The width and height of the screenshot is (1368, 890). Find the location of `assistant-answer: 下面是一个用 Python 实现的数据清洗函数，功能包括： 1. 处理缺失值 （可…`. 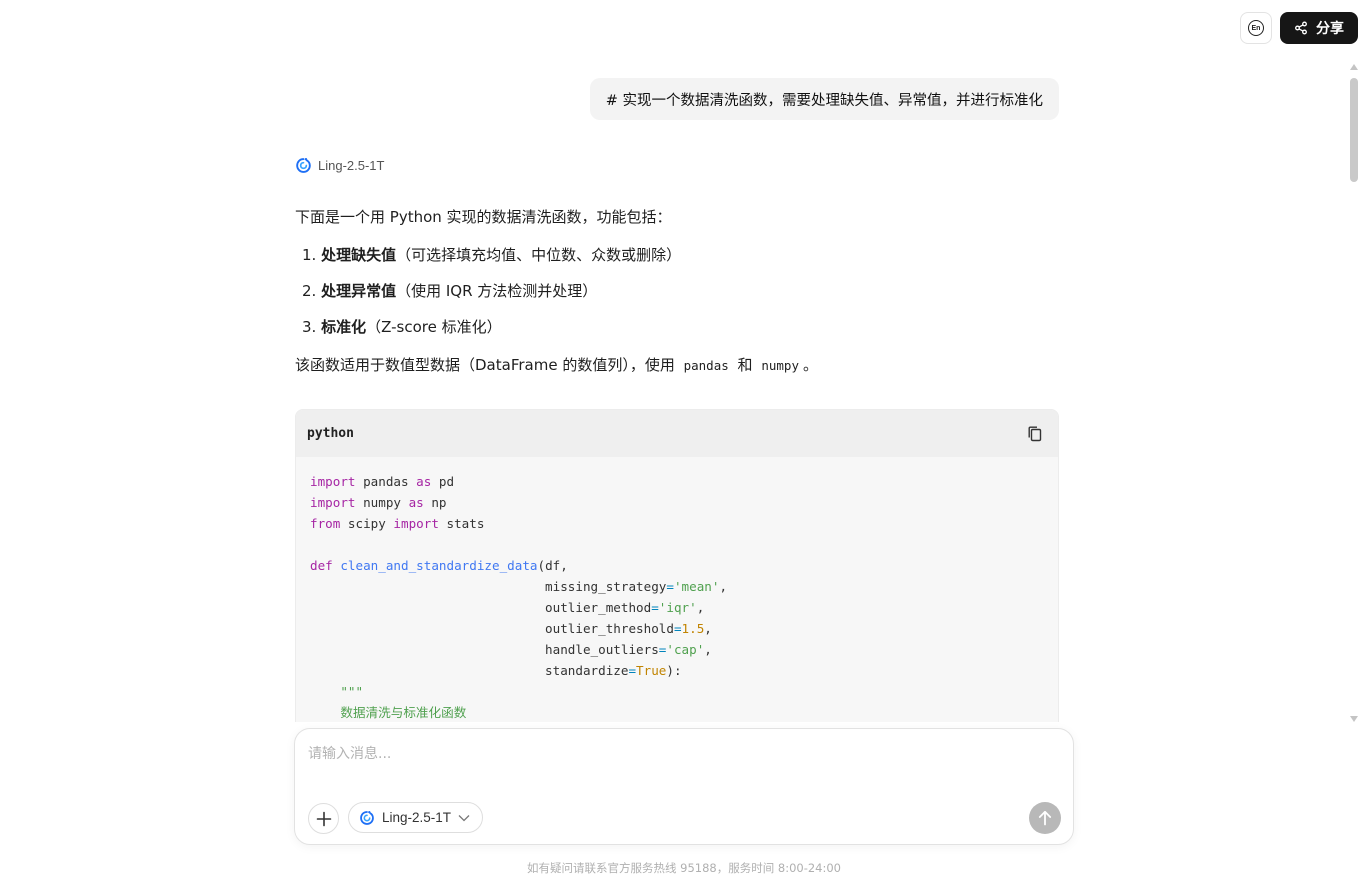

assistant-answer: 下面是一个用 Python 实现的数据清洗函数，功能包括： 1. 处理缺失值 （可… is located at coordinates (677, 300).